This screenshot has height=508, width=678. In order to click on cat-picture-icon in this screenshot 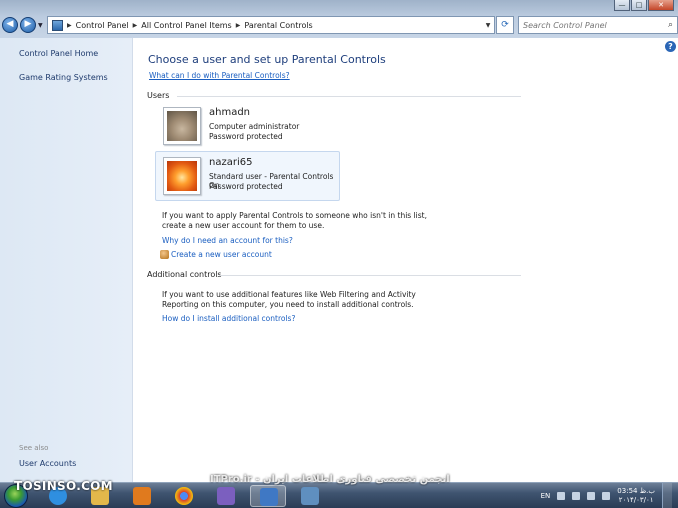, I will do `click(182, 126)`.